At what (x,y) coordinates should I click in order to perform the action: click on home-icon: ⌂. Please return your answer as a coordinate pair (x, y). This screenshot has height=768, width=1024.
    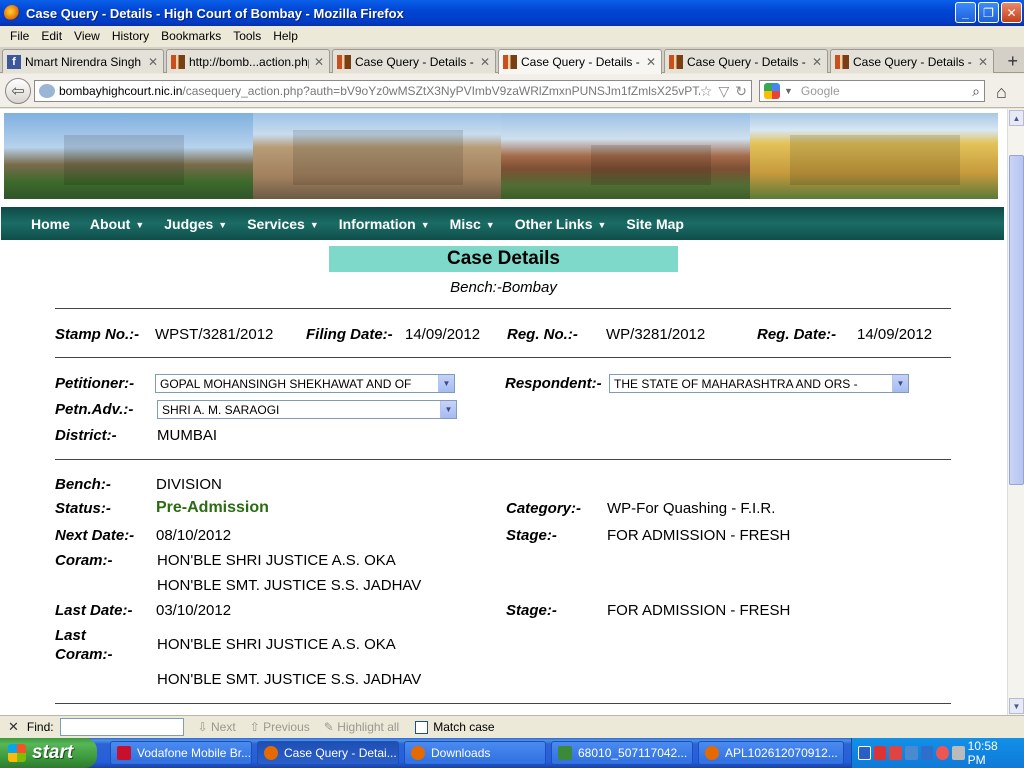
    Looking at the image, I should click on (1001, 92).